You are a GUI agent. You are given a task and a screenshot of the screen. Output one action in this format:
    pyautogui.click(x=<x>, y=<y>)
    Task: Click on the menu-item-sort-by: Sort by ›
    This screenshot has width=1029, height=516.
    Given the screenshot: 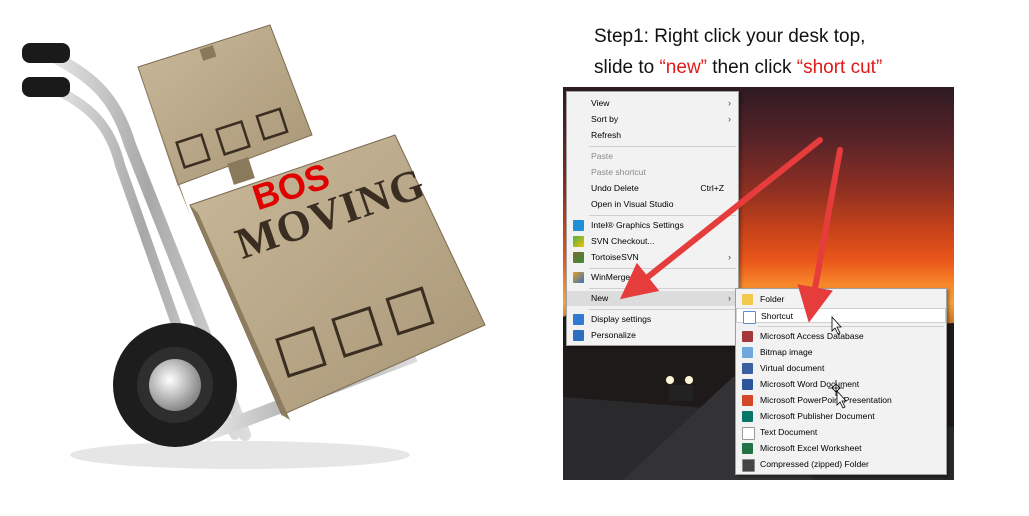 What is the action you would take?
    pyautogui.click(x=652, y=119)
    